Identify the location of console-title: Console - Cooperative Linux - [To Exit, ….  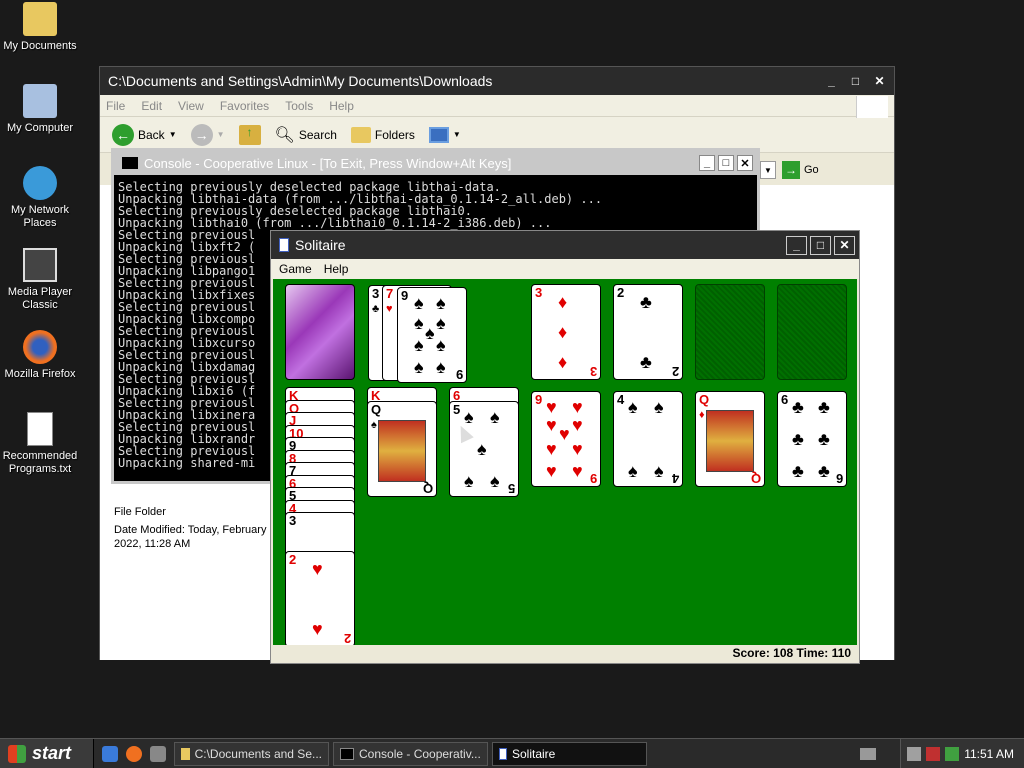
(328, 163).